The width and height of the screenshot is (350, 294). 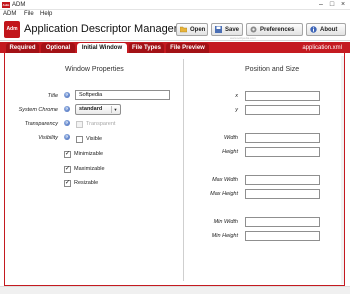 I want to click on min-height-label: Min Height, so click(x=224, y=236).